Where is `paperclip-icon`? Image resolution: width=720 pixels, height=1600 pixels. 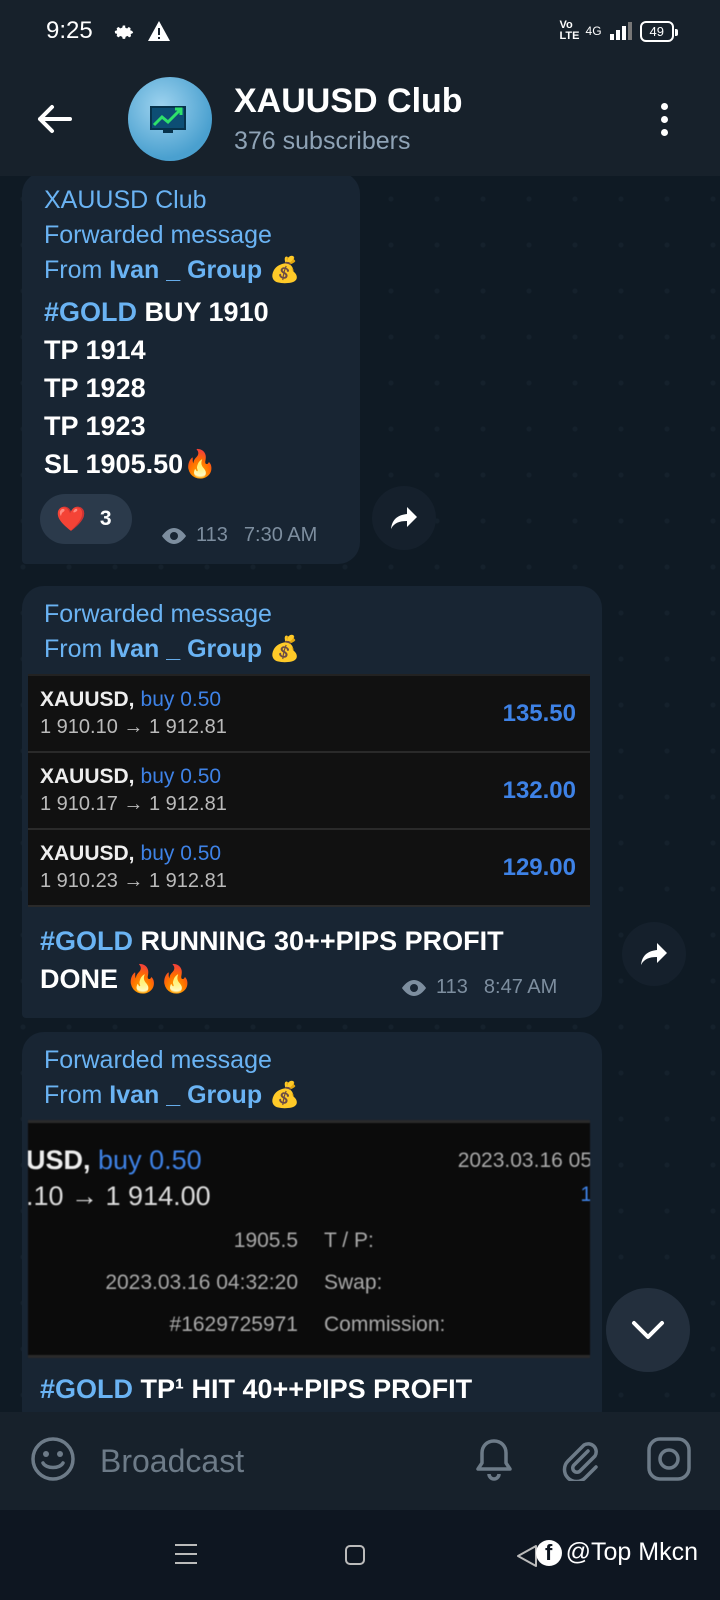 paperclip-icon is located at coordinates (580, 1462).